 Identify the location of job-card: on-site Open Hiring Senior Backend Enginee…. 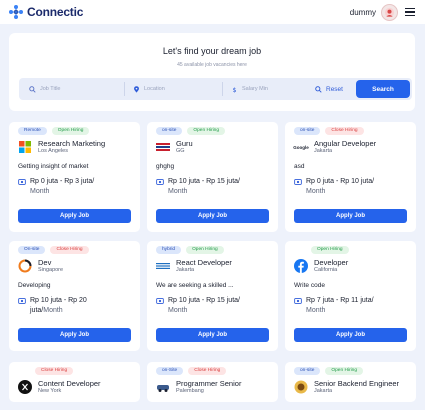
(350, 382).